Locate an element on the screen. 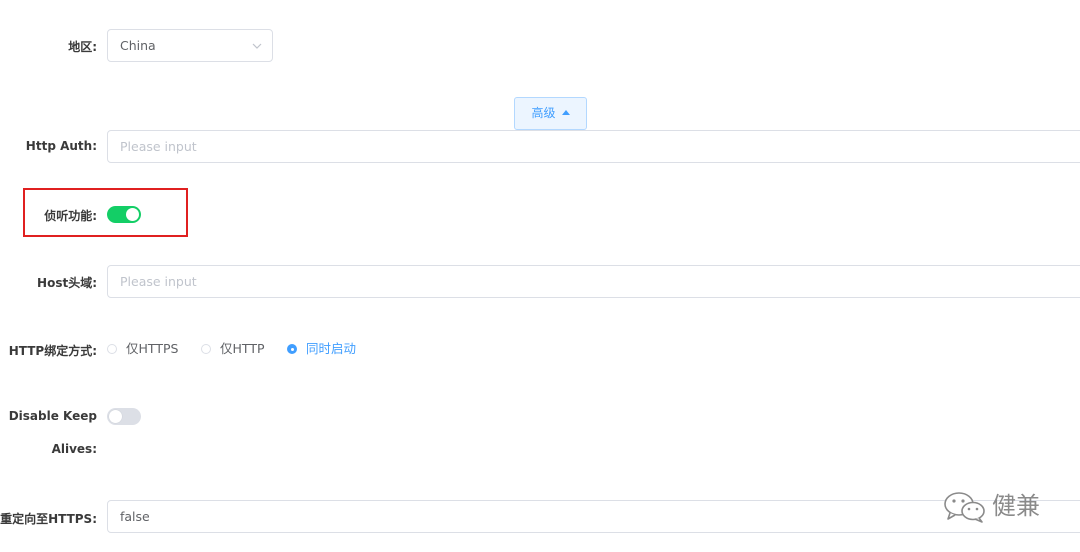 This screenshot has width=1080, height=552. http-auth-input: Please input is located at coordinates (593, 146).